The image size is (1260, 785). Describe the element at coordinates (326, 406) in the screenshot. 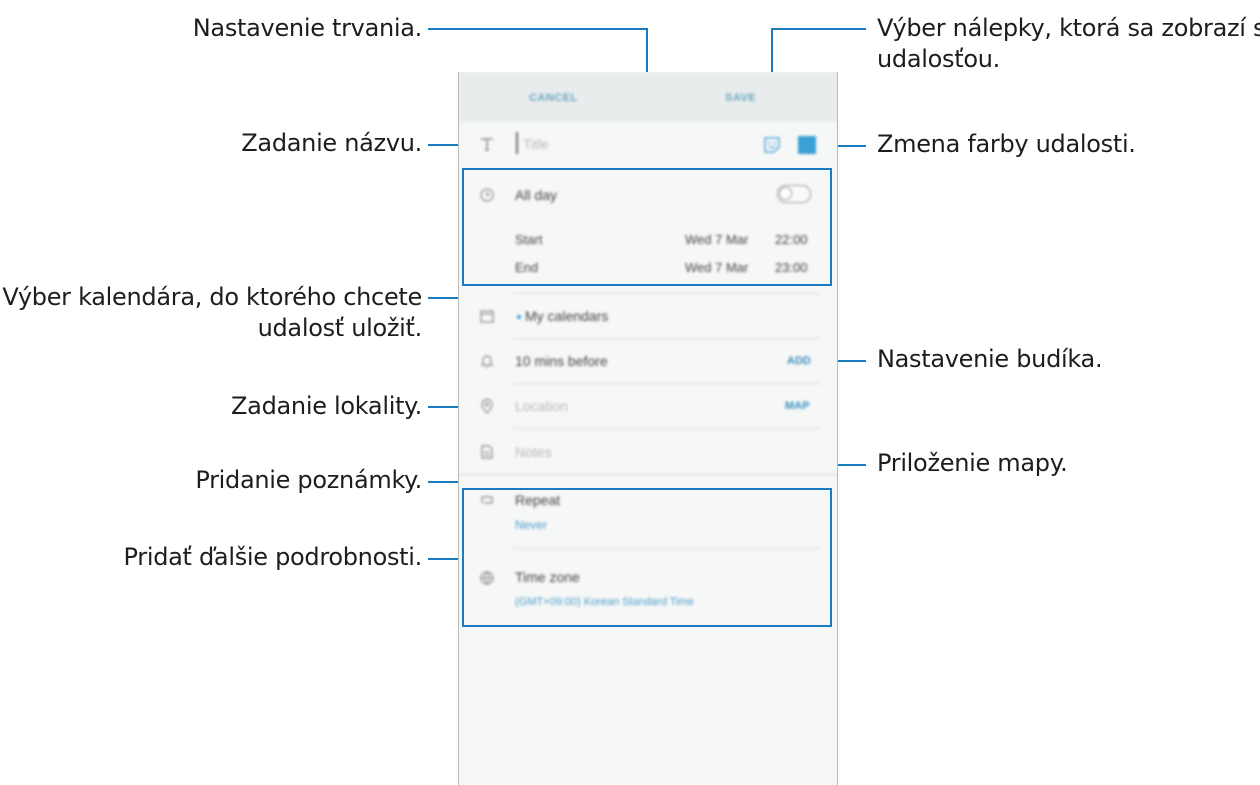

I see `callout-location: Zadanie lokality.` at that location.